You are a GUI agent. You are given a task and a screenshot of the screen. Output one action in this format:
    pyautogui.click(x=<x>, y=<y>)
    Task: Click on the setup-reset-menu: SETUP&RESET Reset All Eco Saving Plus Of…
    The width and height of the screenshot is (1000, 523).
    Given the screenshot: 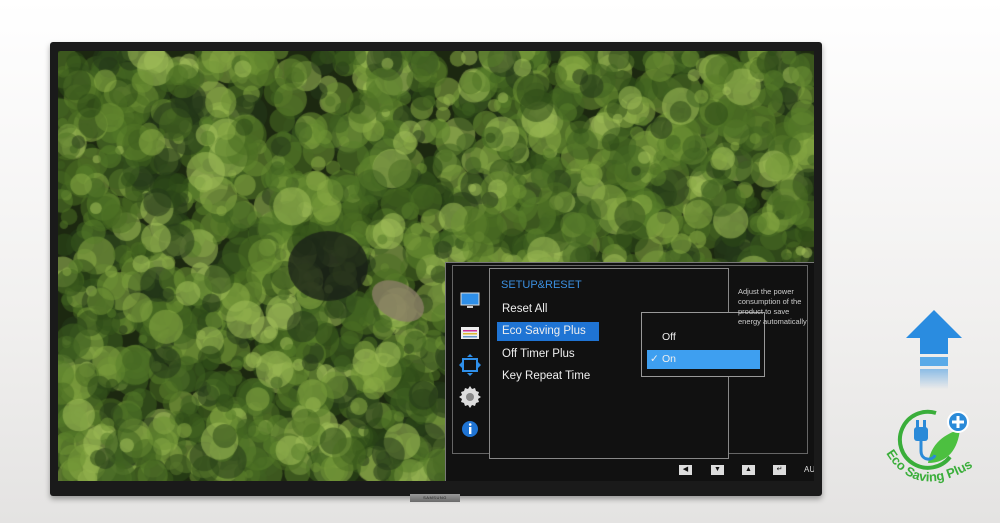 What is the action you would take?
    pyautogui.click(x=627, y=363)
    